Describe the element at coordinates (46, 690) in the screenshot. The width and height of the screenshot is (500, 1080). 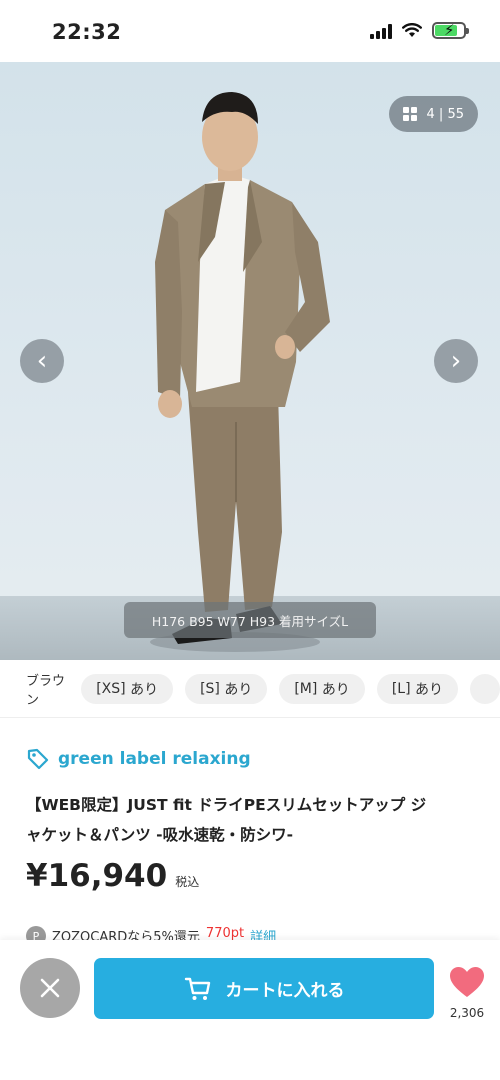
I see `color-label: ブラウン` at that location.